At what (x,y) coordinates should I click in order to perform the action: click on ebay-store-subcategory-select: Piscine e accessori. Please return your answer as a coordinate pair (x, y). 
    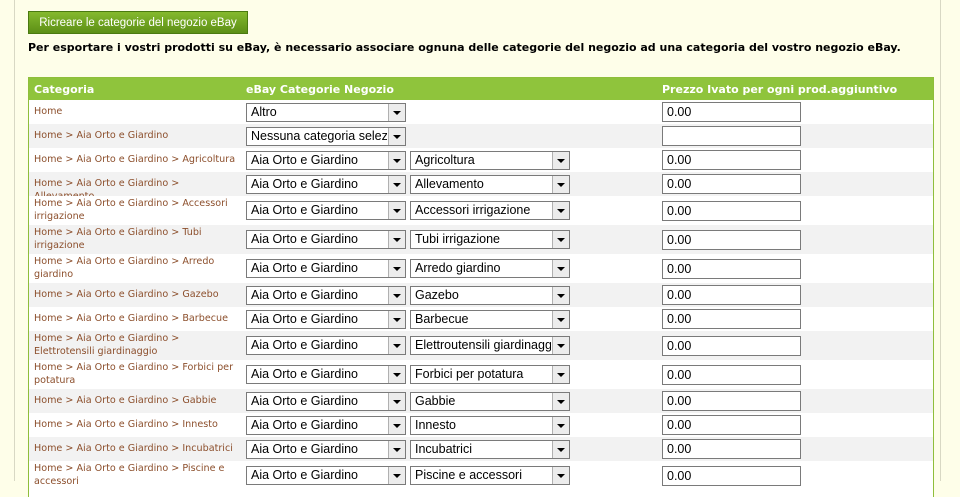
    Looking at the image, I should click on (490, 475).